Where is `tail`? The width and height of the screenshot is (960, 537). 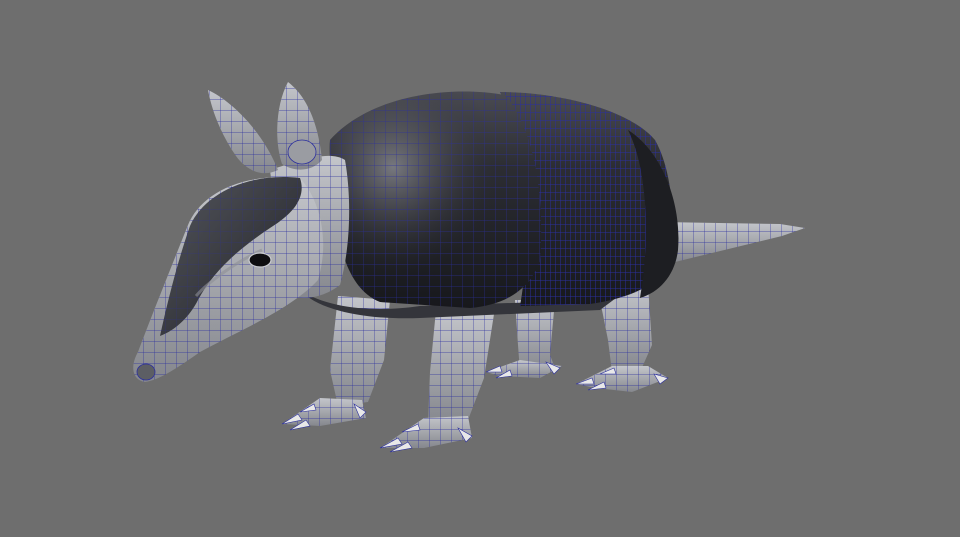 tail is located at coordinates (732, 242).